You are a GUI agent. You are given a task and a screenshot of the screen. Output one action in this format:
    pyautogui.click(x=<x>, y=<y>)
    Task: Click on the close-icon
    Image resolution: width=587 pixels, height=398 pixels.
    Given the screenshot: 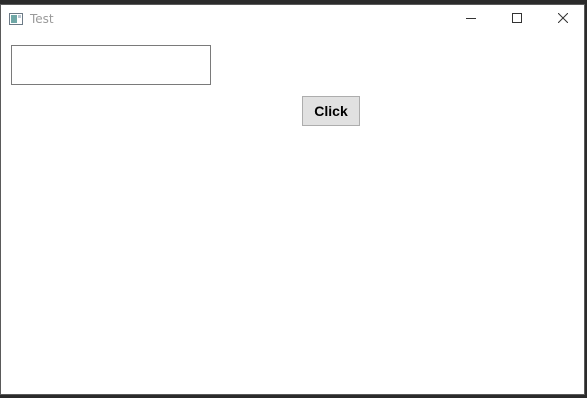 What is the action you would take?
    pyautogui.click(x=563, y=19)
    